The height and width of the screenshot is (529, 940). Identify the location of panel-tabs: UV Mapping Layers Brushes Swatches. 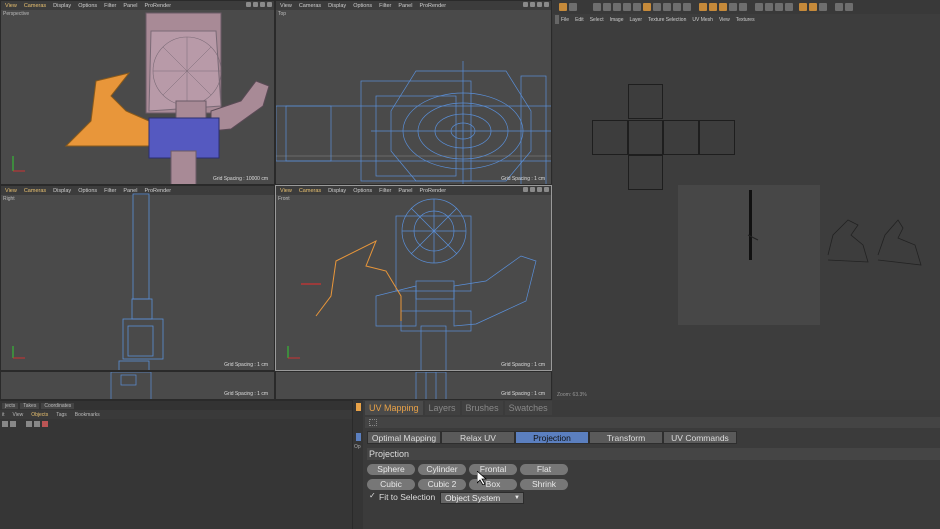
(458, 408).